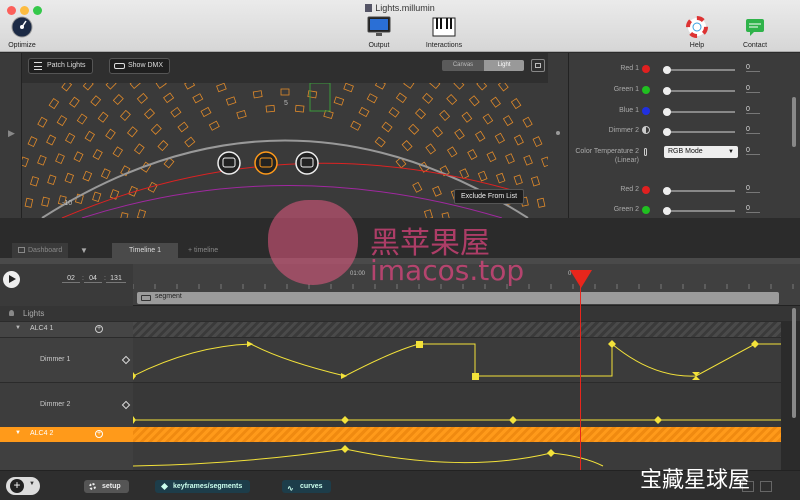  Describe the element at coordinates (558, 133) in the screenshot. I see `dot-handle-icon` at that location.